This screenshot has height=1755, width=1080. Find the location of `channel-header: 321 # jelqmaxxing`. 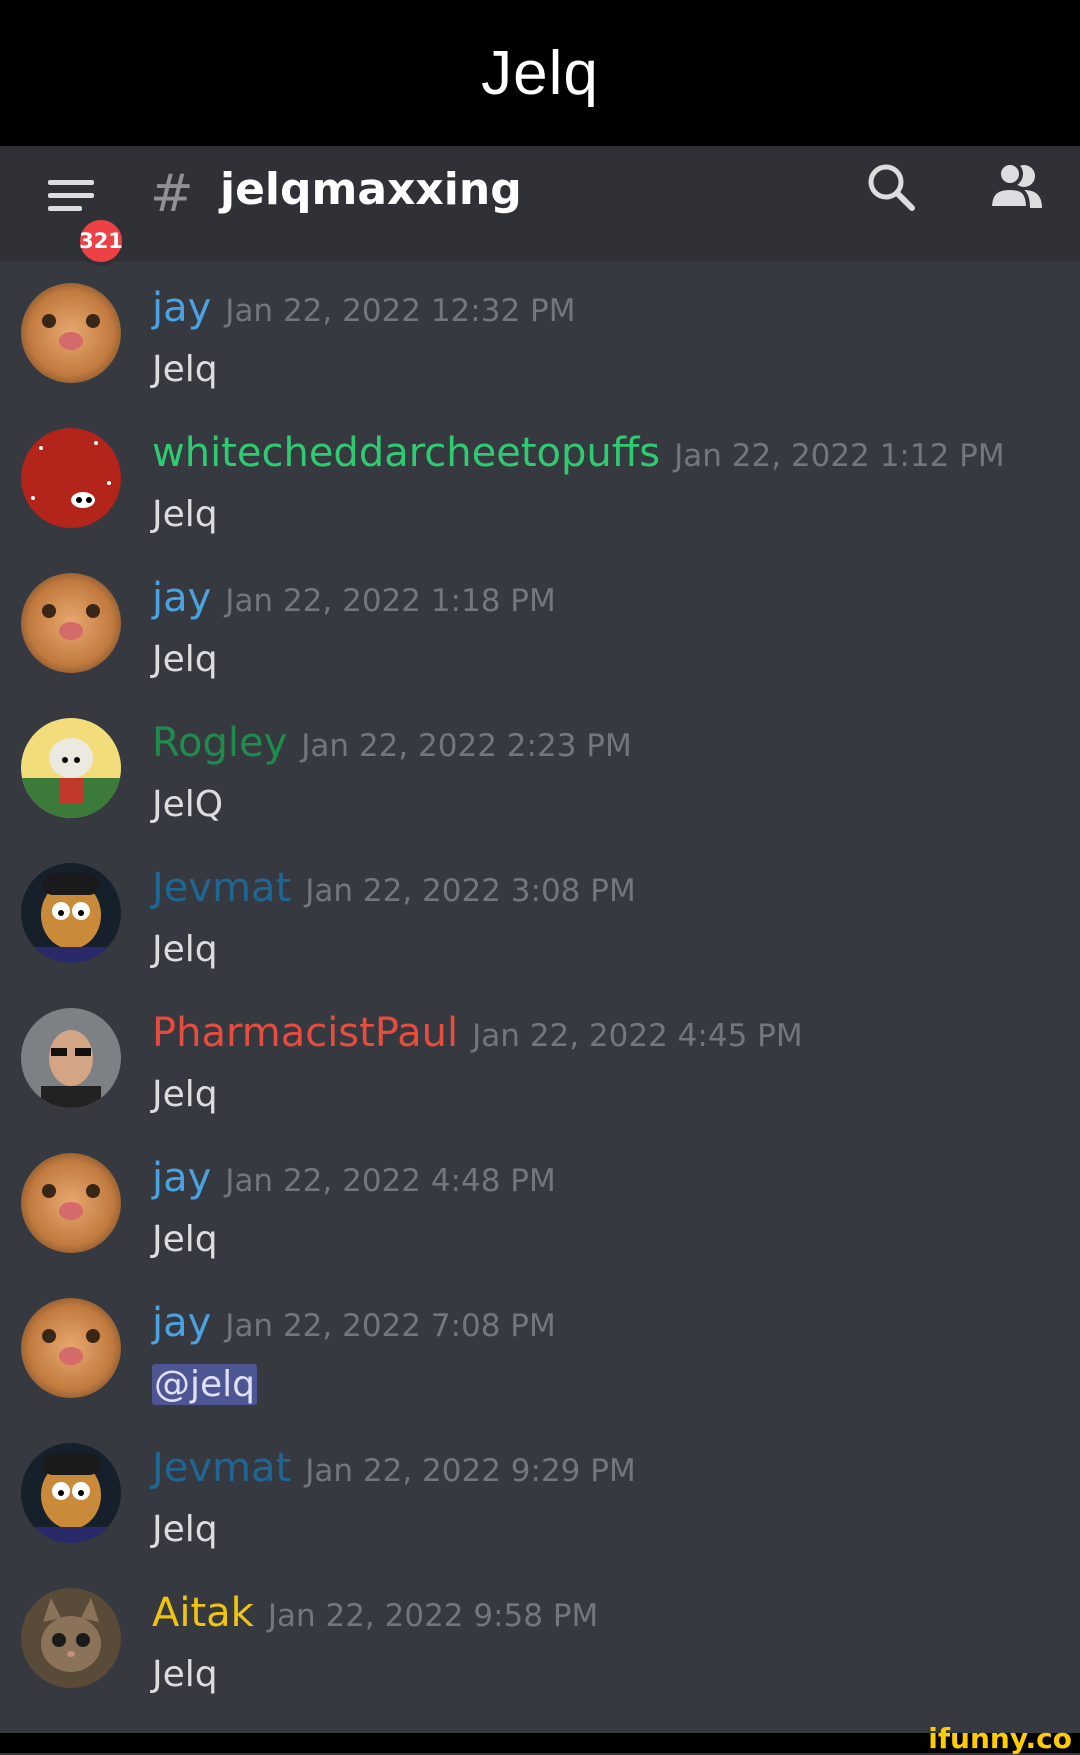

channel-header: 321 # jelqmaxxing is located at coordinates (540, 206).